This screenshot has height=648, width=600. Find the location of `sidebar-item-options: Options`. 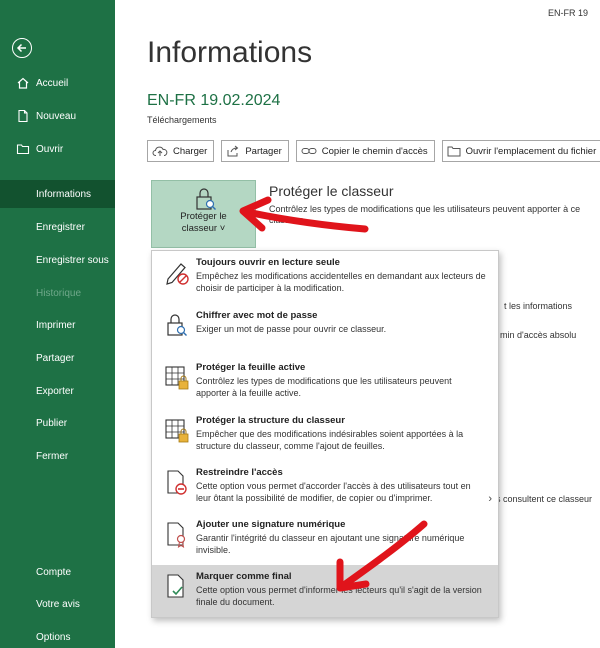

sidebar-item-options: Options is located at coordinates (57, 635).